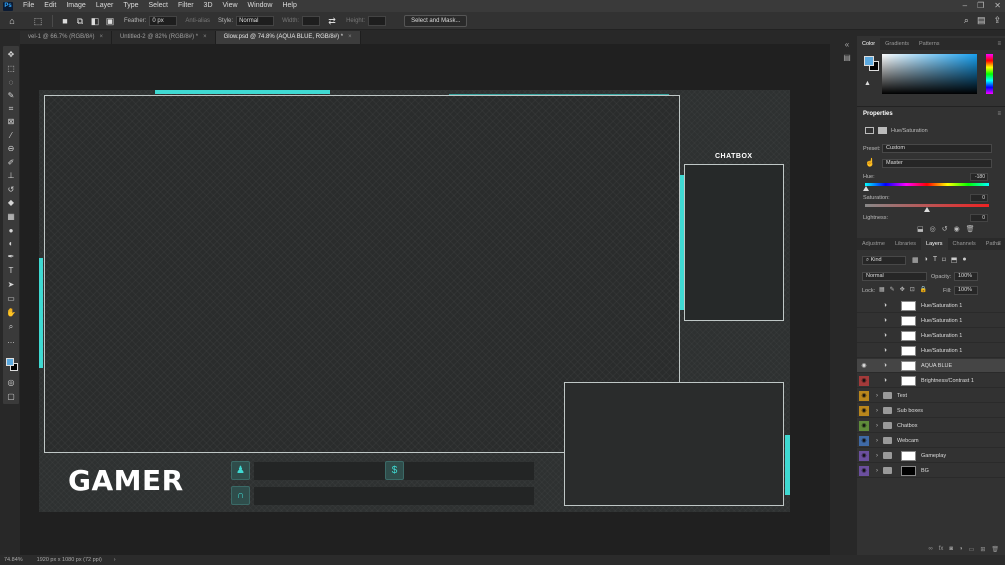 This screenshot has height=565, width=1005. What do you see at coordinates (912, 289) in the screenshot?
I see `lock-artboard-icon: ⊡` at bounding box center [912, 289].